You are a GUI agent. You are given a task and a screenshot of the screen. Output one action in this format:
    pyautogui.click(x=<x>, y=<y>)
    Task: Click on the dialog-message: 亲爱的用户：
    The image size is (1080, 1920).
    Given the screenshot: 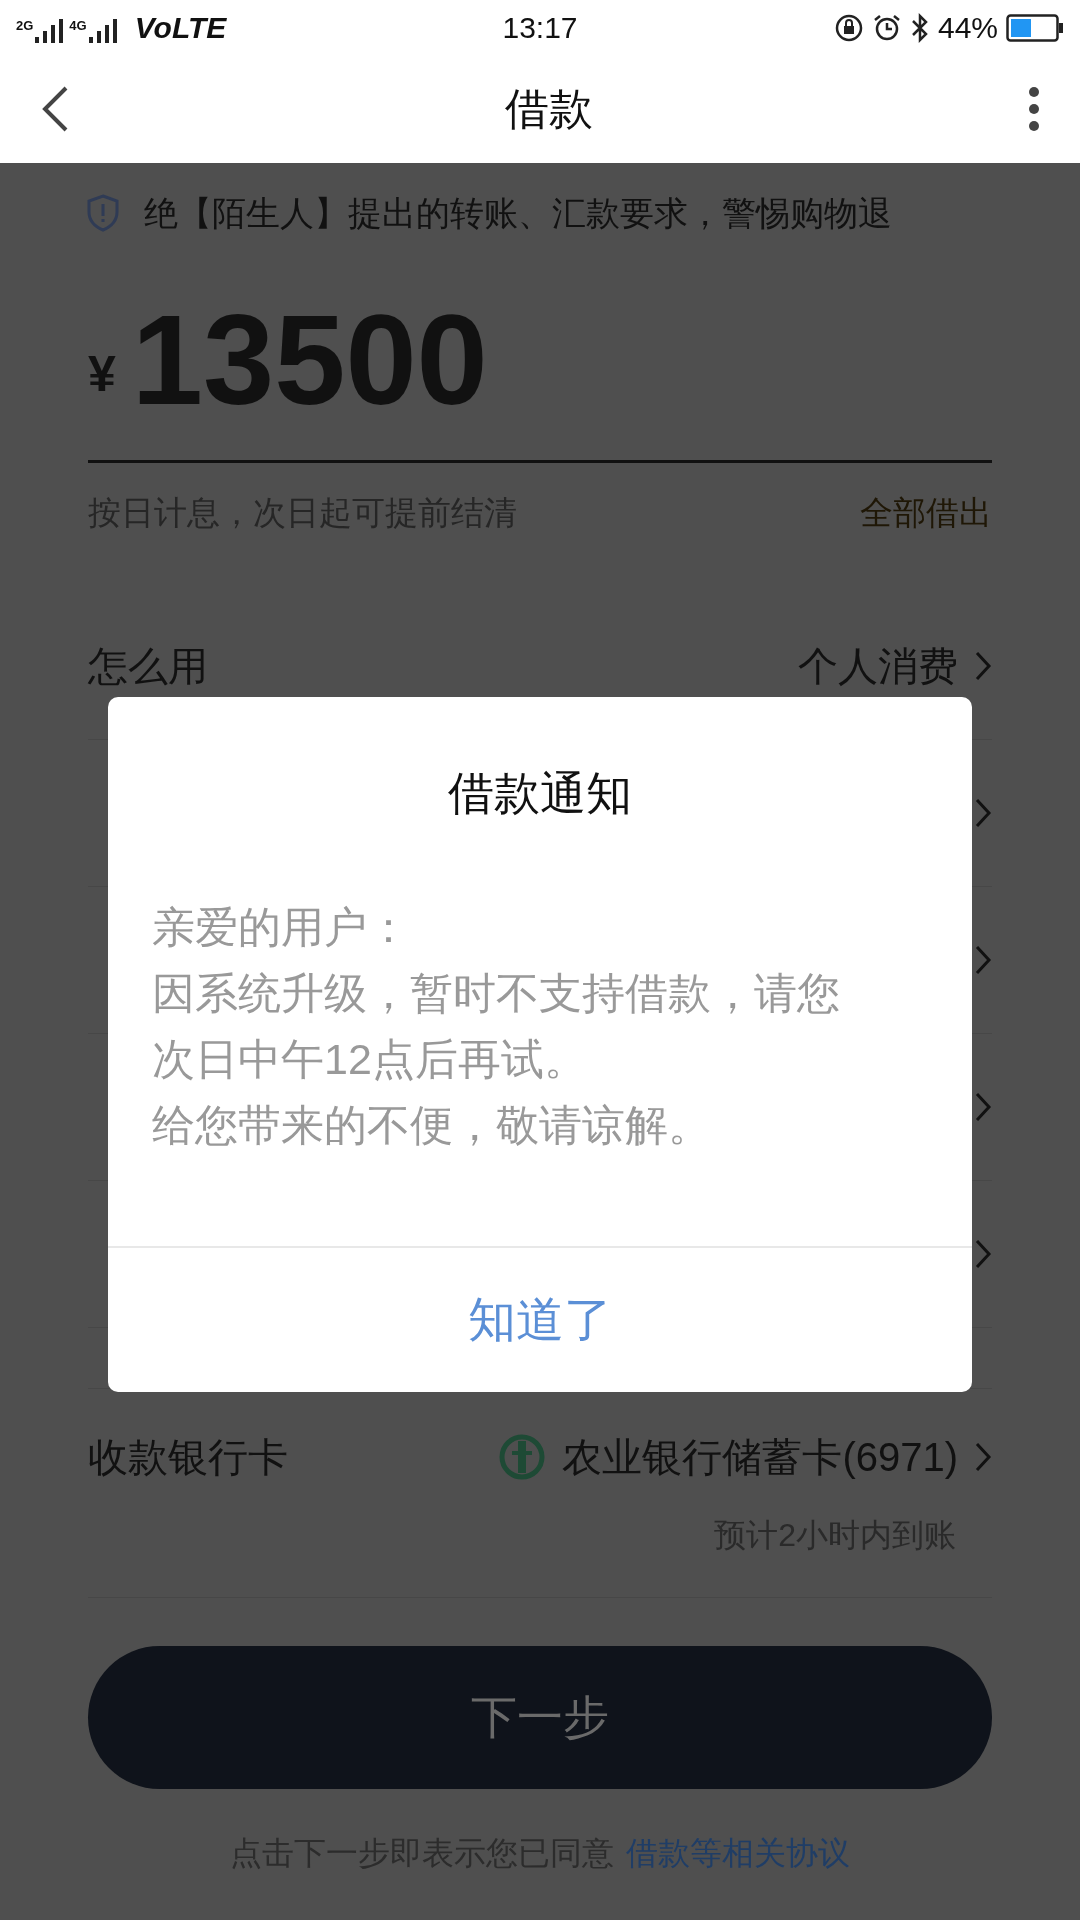 What is the action you would take?
    pyautogui.click(x=281, y=927)
    